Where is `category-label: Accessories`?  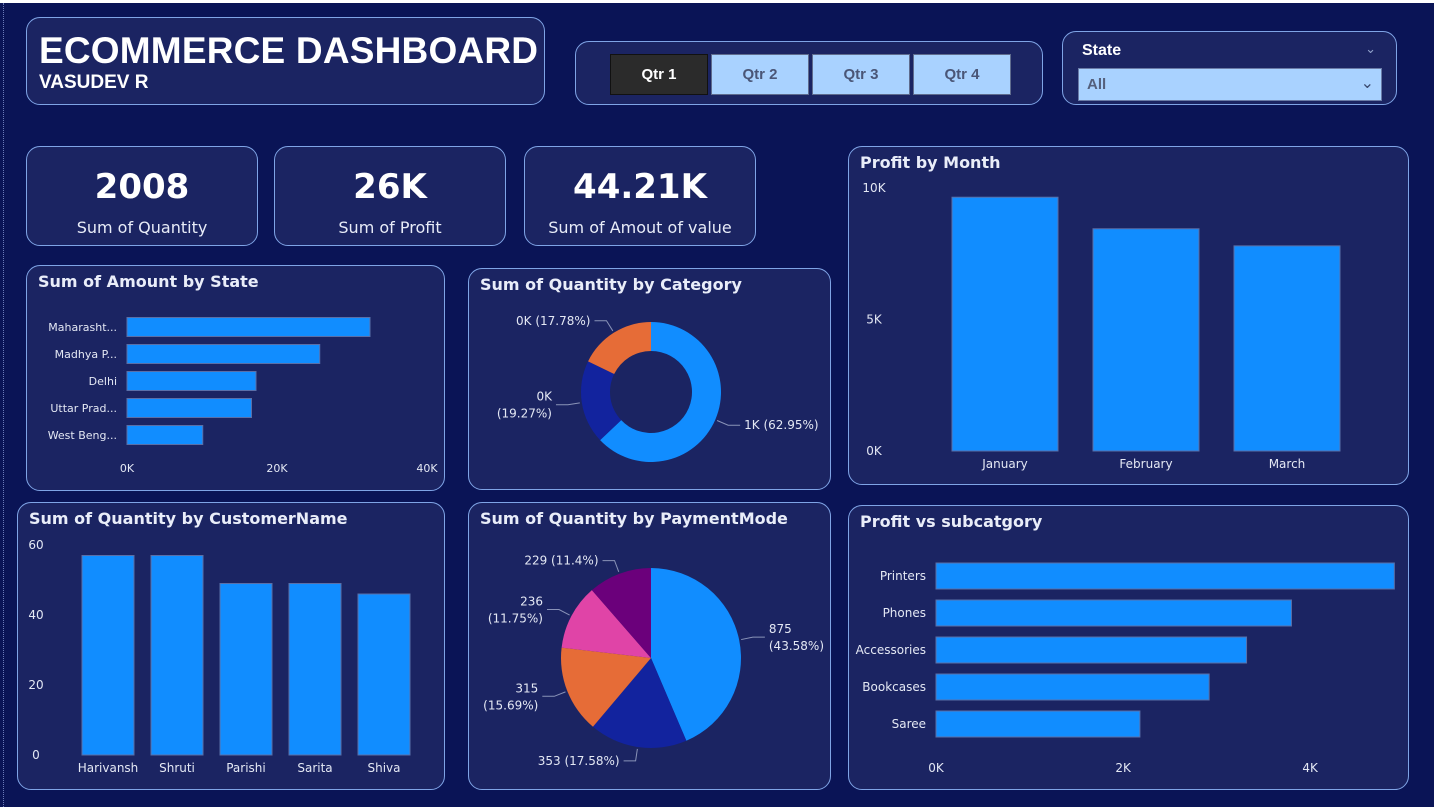 category-label: Accessories is located at coordinates (891, 650).